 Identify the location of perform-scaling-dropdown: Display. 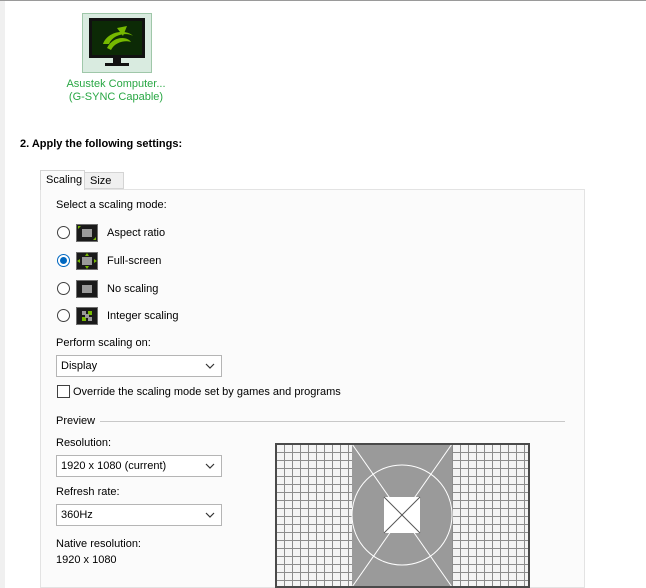
(139, 366).